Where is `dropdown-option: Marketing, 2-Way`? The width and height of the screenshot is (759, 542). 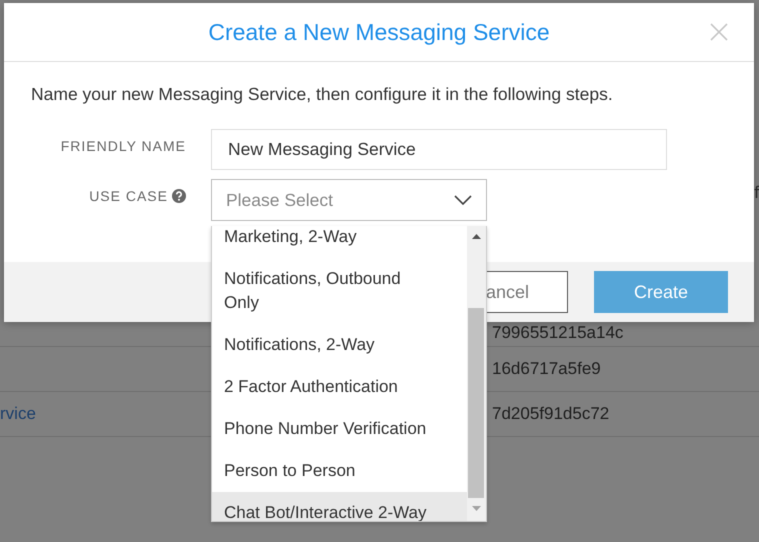 dropdown-option: Marketing, 2-Way is located at coordinates (339, 242).